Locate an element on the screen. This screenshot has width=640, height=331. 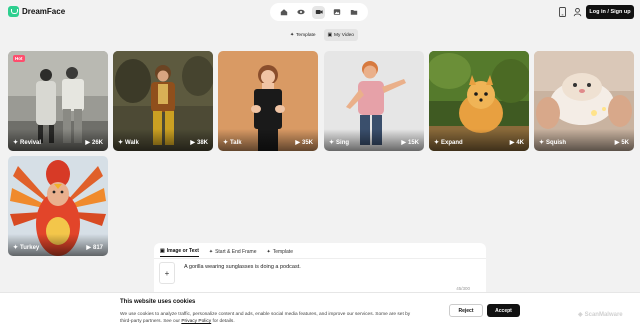
add-image-button: + is located at coordinates (167, 273).